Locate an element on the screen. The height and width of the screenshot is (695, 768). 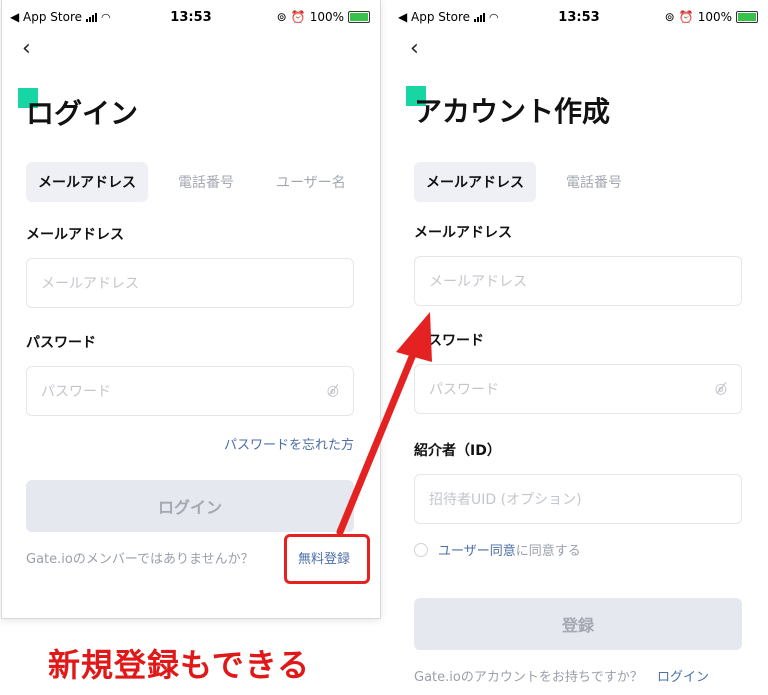
page-title: ログイン is located at coordinates (82, 113).